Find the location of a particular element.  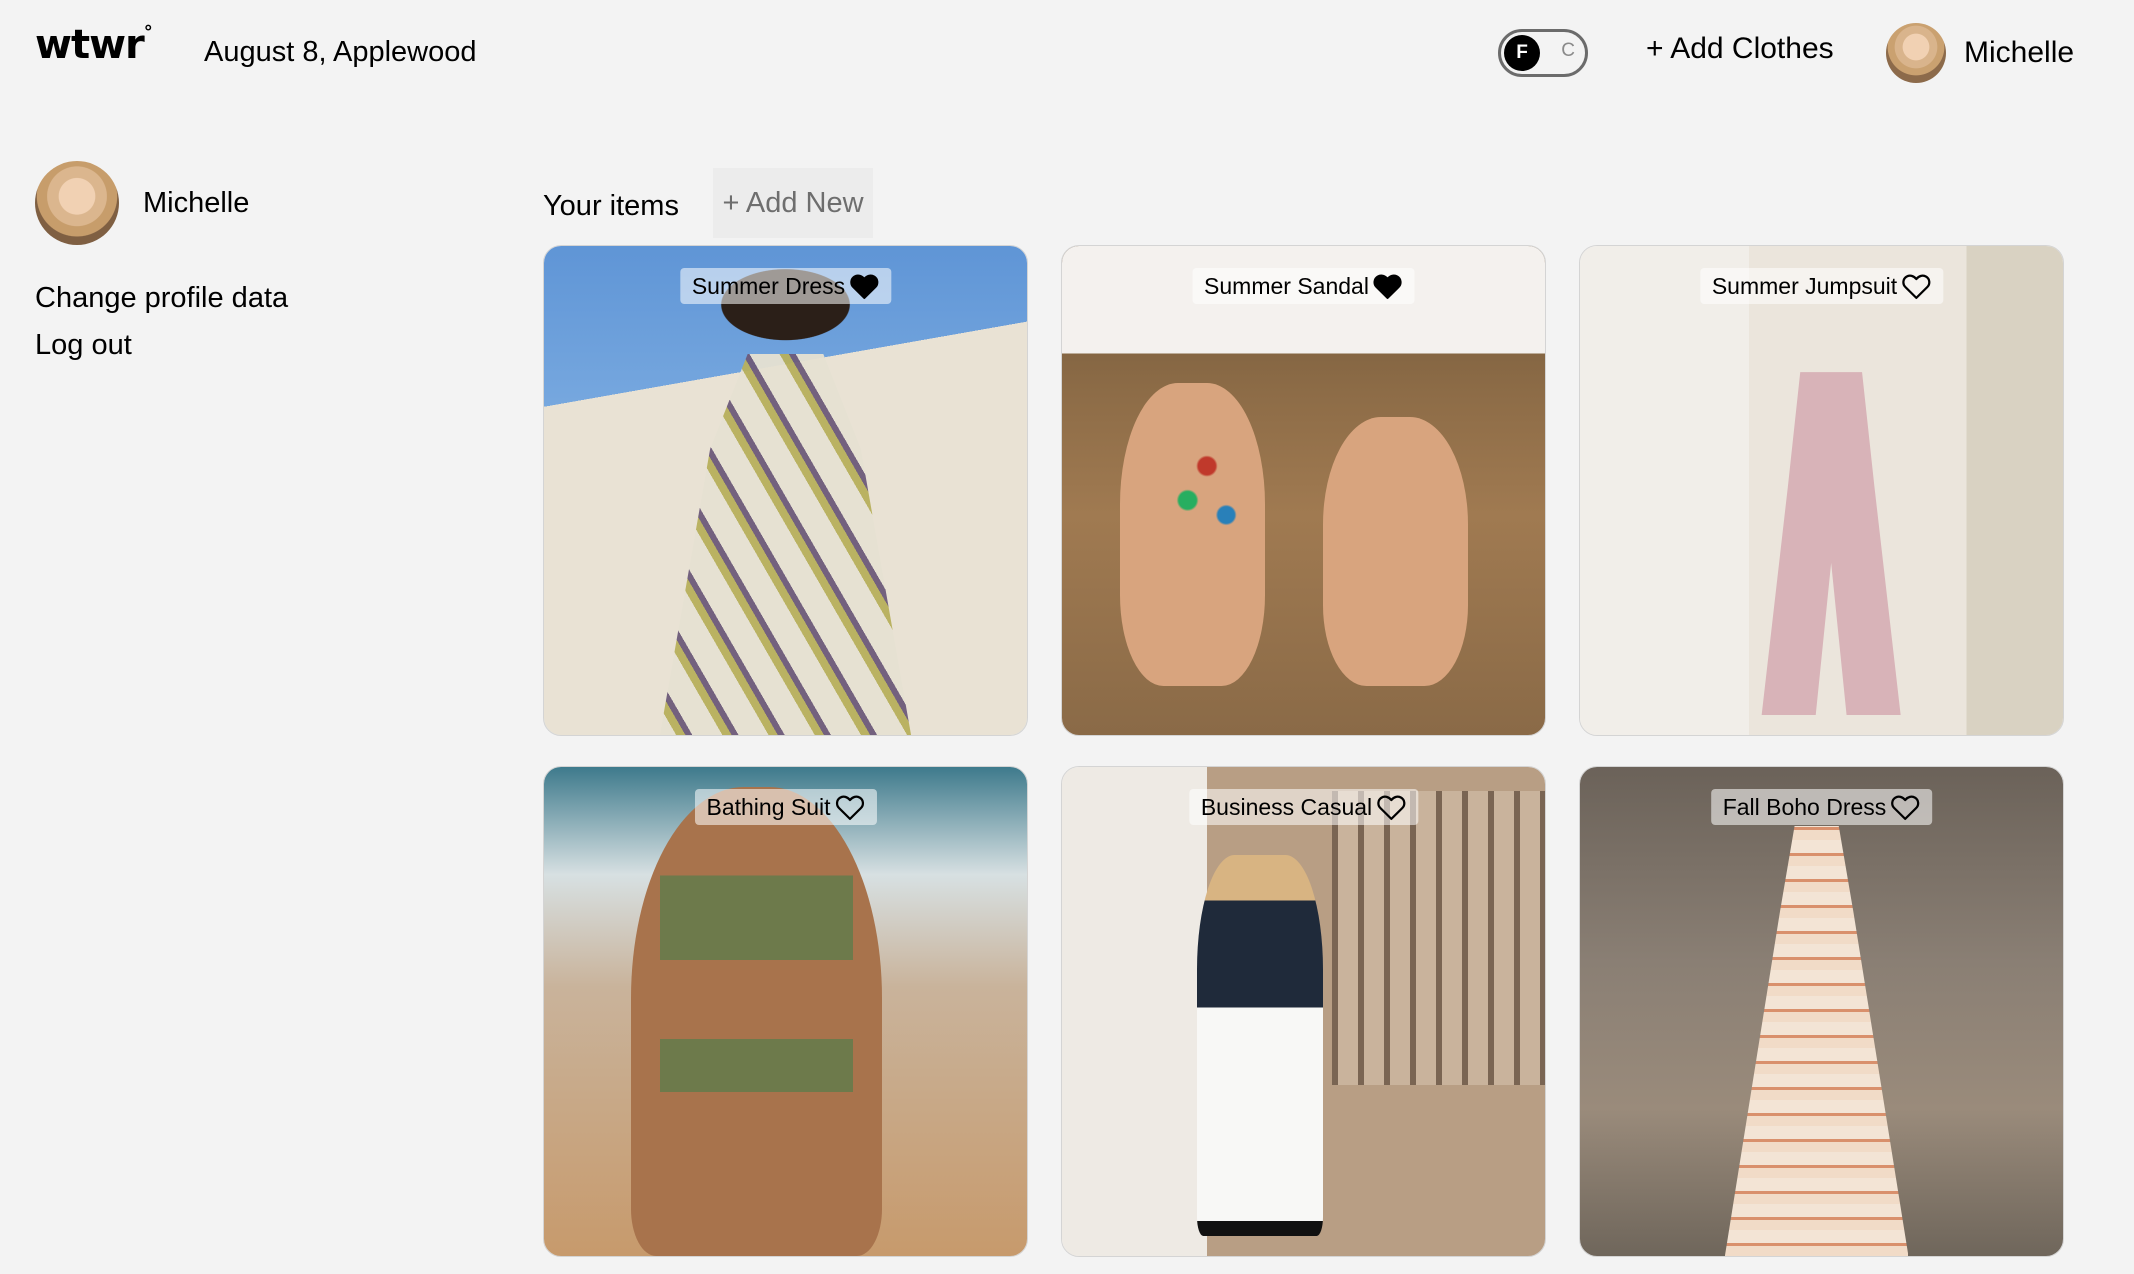

logout-link: Log out is located at coordinates (161, 345).